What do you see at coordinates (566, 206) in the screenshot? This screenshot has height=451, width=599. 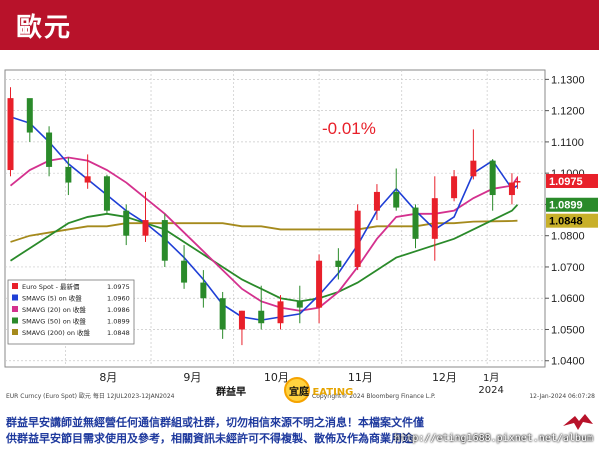 I see `price-tag-label: 1.0899` at bounding box center [566, 206].